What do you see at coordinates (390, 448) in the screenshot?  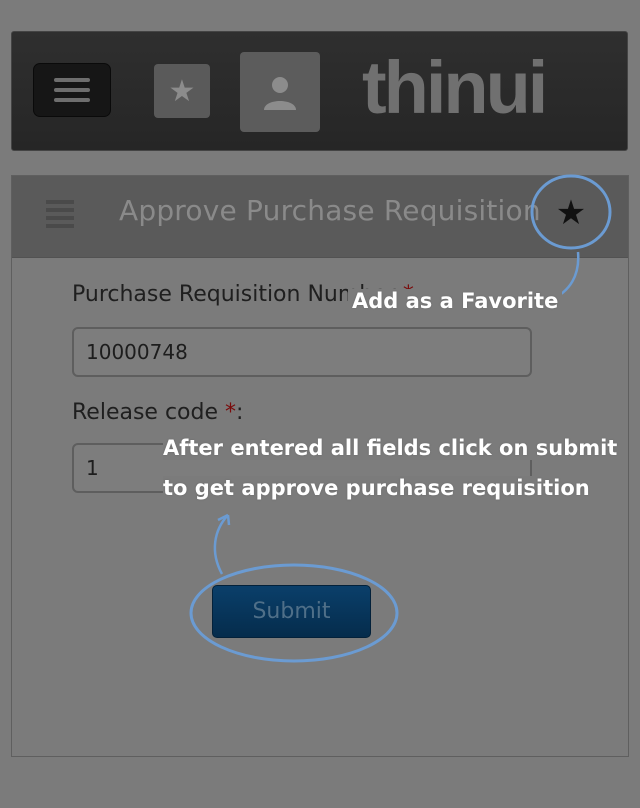 I see `submit-annotation-line1: After entered all fields click on submit` at bounding box center [390, 448].